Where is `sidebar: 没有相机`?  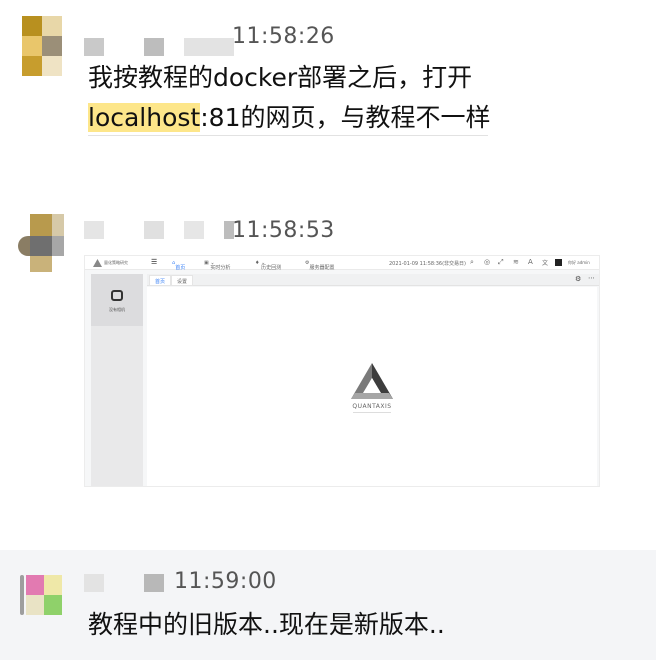 sidebar: 没有相机 is located at coordinates (117, 380).